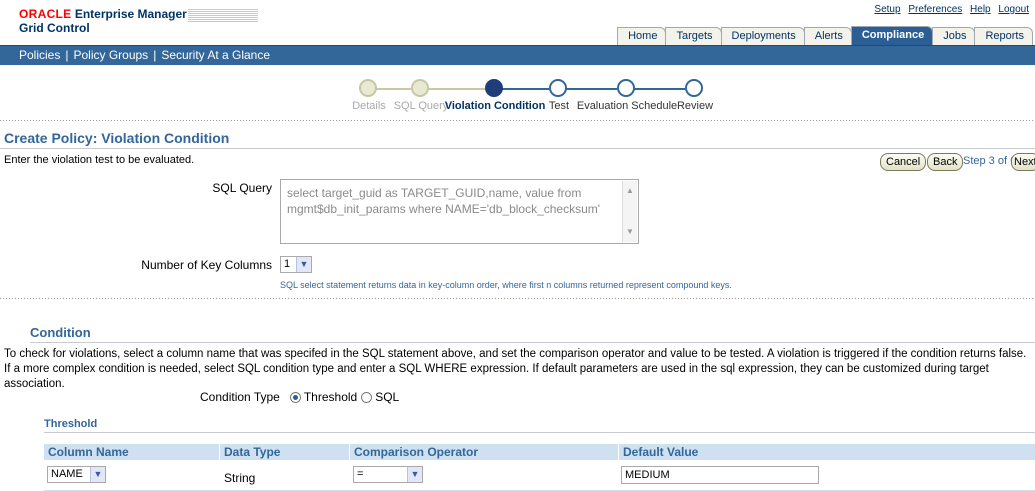  I want to click on tab-jobs: Jobs, so click(954, 36).